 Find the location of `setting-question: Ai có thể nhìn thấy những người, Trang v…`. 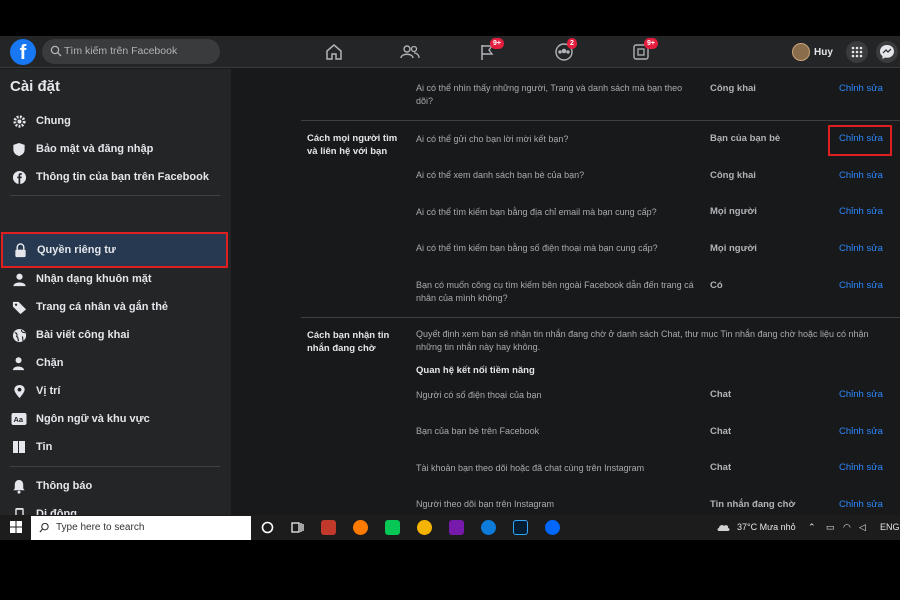

setting-question: Ai có thể nhìn thấy những người, Trang v… is located at coordinates (549, 94).